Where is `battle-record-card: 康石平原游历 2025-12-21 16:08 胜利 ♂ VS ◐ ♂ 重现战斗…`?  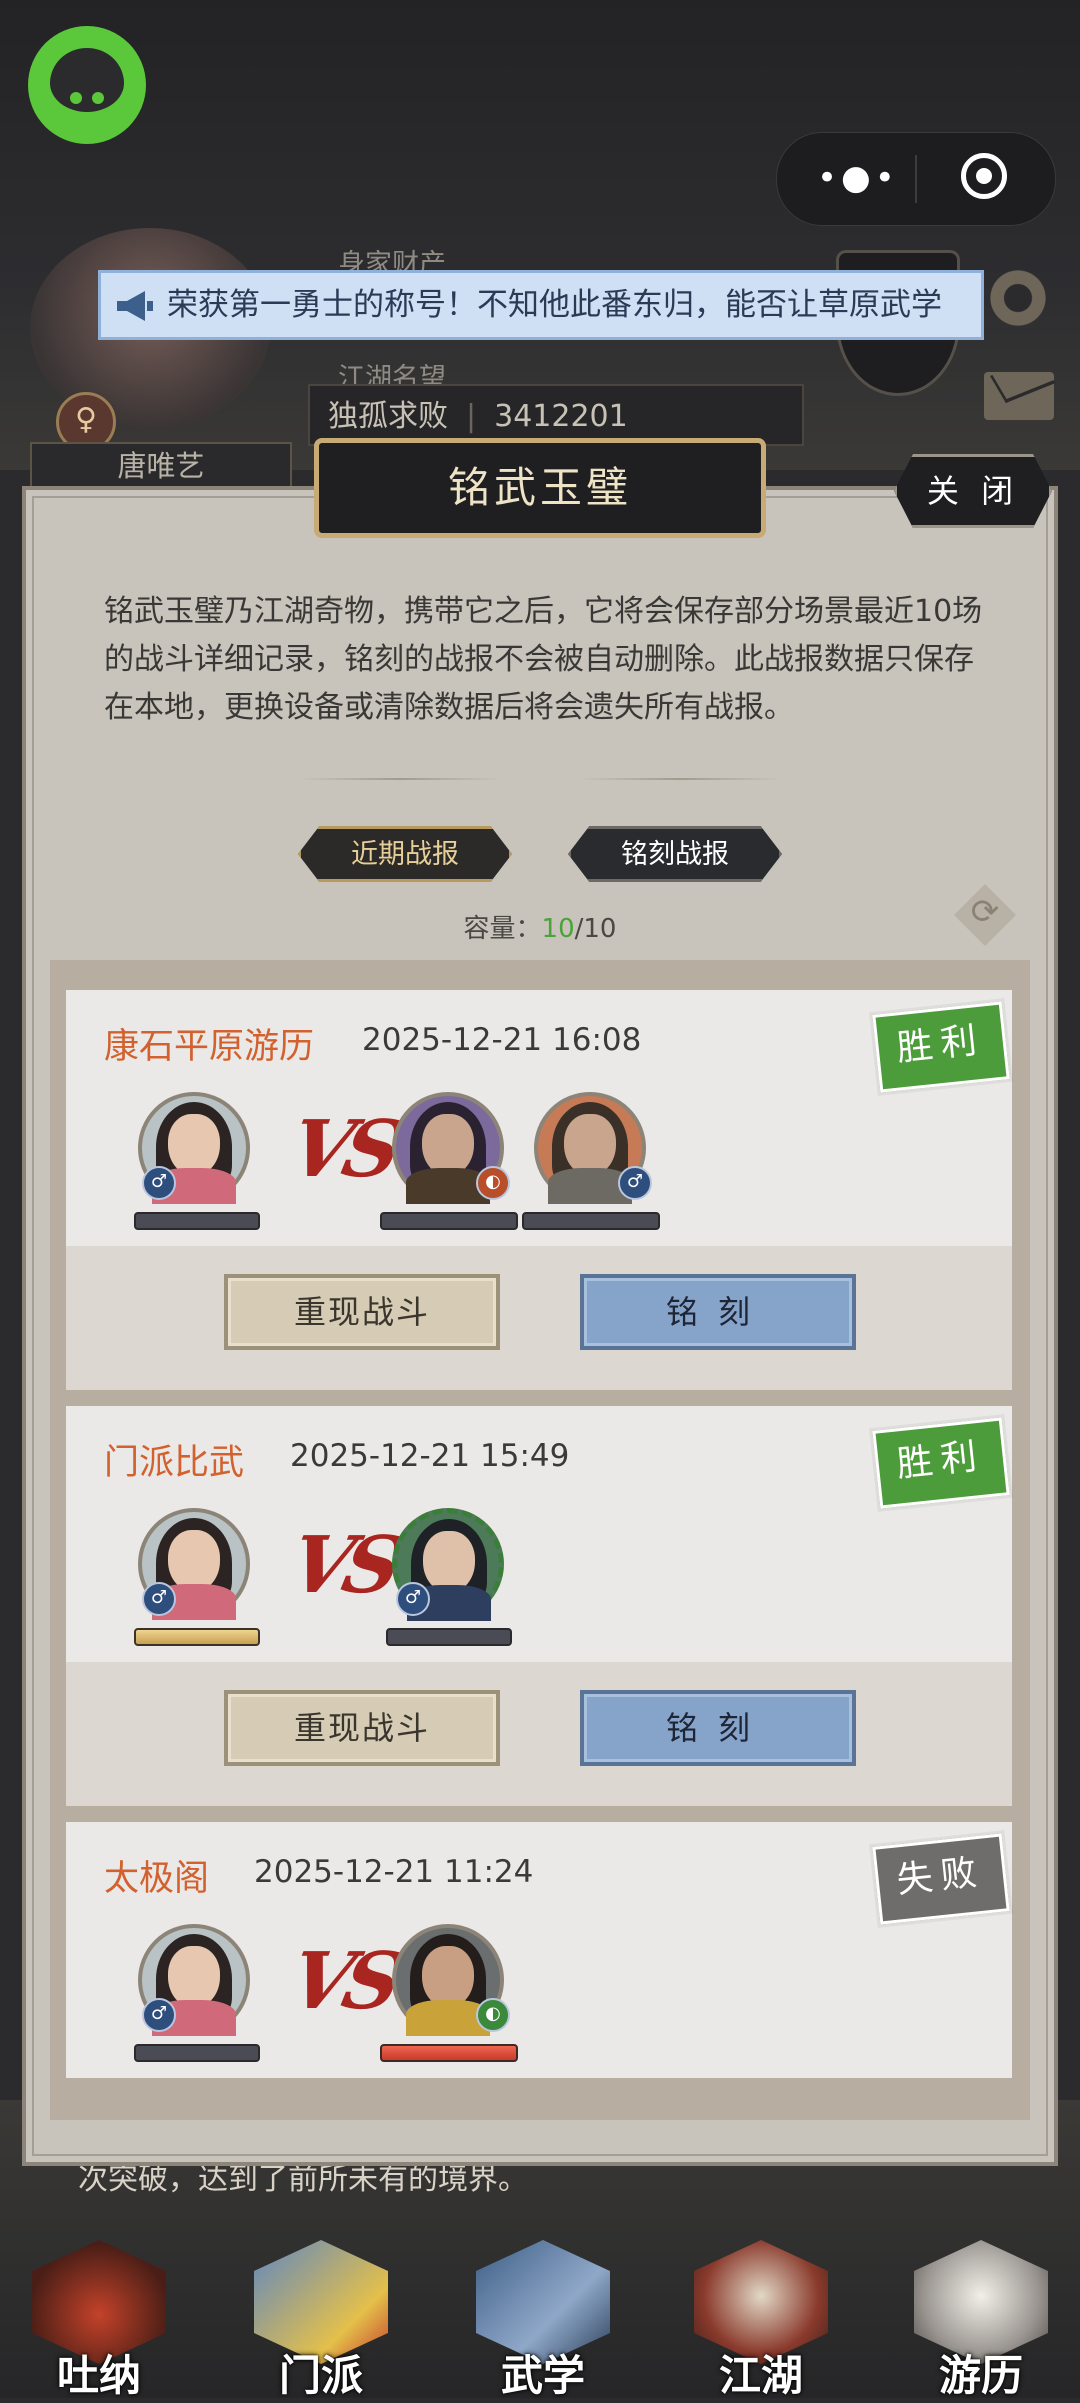
battle-record-card: 康石平原游历 2025-12-21 16:08 胜利 ♂ VS ◐ ♂ 重现战斗… is located at coordinates (539, 1190).